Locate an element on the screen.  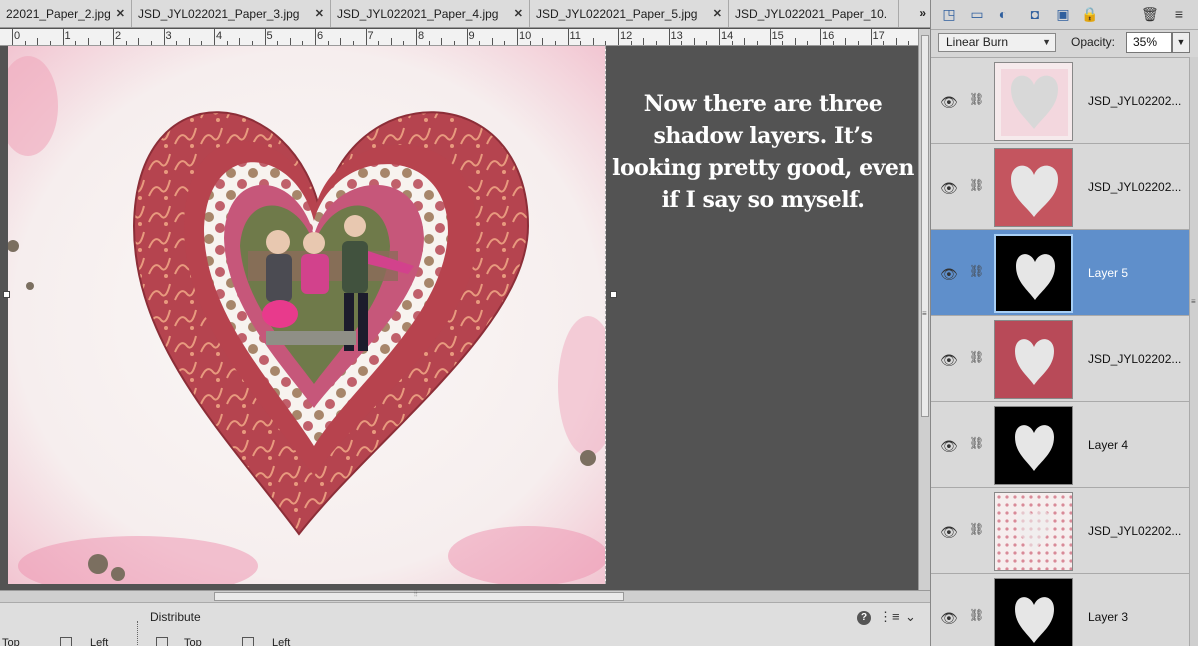
distribute-left-icon is located at coordinates (248, 641).